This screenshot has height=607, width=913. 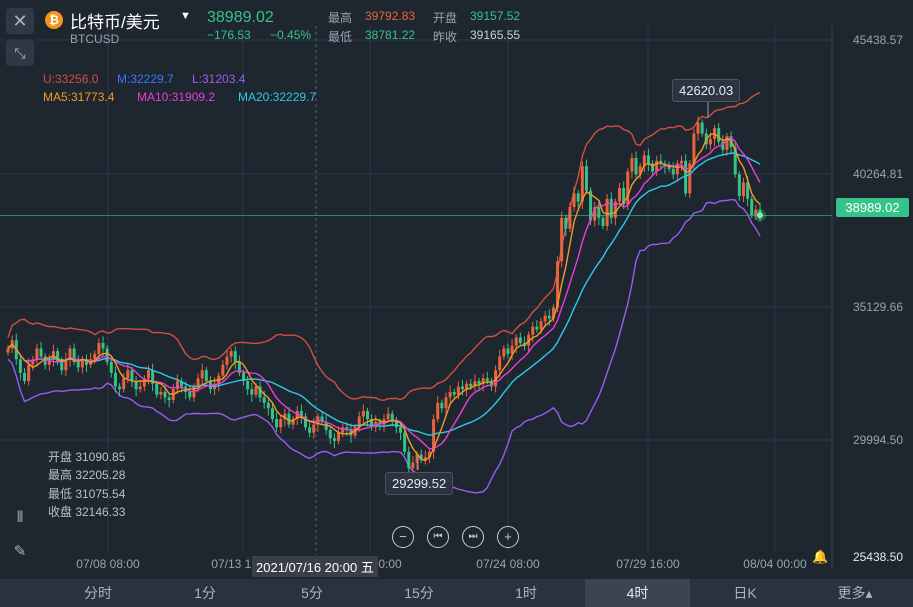 What do you see at coordinates (438, 537) in the screenshot?
I see `scroll-start-icon: ⏮` at bounding box center [438, 537].